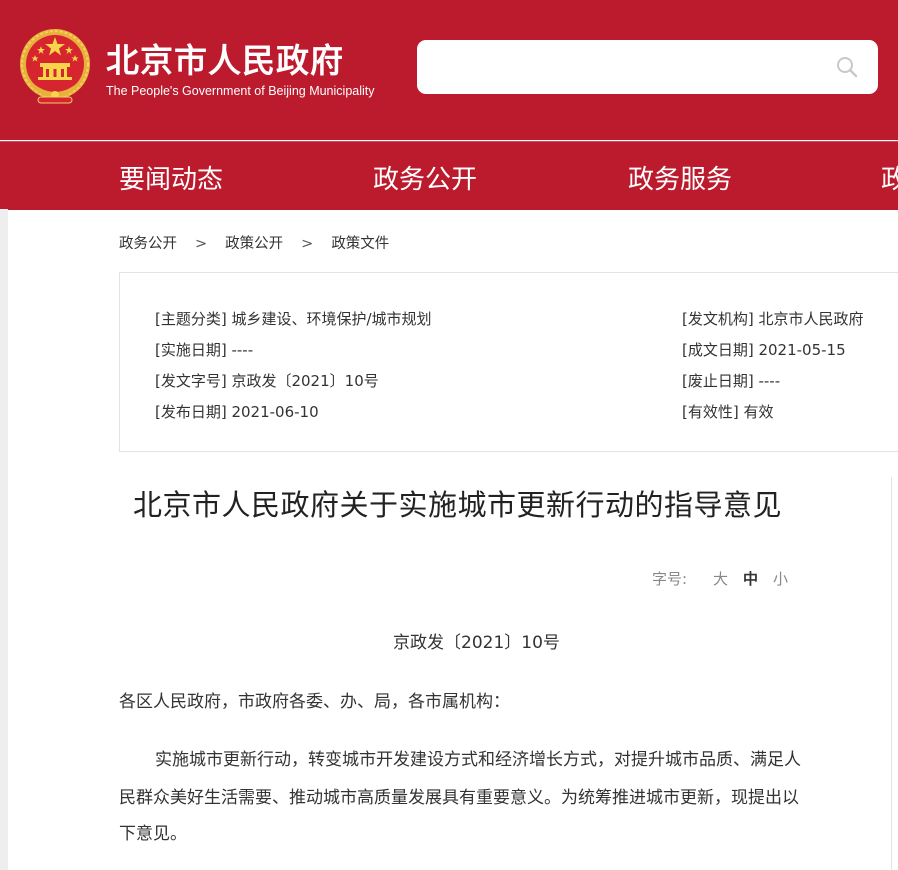 This screenshot has height=870, width=898. What do you see at coordinates (847, 67) in the screenshot?
I see `search-icon` at bounding box center [847, 67].